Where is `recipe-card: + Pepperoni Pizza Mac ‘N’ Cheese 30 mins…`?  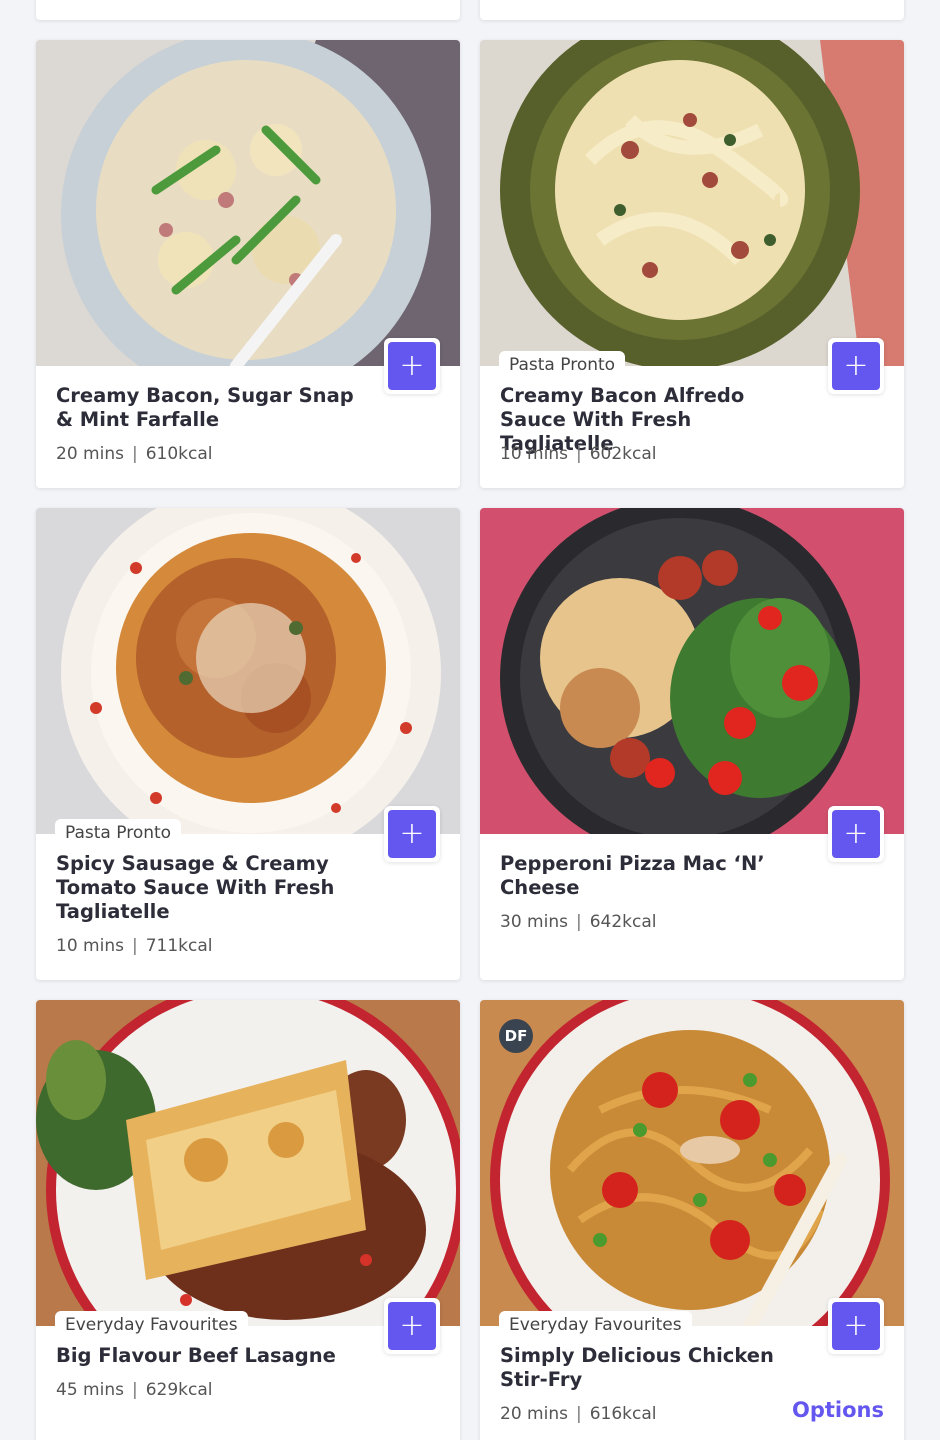
recipe-card: + Pepperoni Pizza Mac ‘N’ Cheese 30 mins… is located at coordinates (692, 744).